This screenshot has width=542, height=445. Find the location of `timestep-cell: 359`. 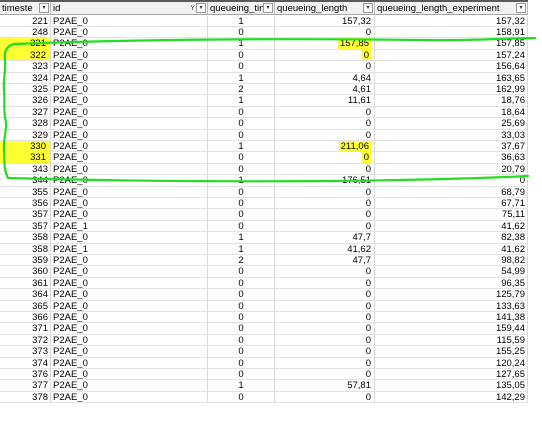

timestep-cell: 359 is located at coordinates (25, 261).